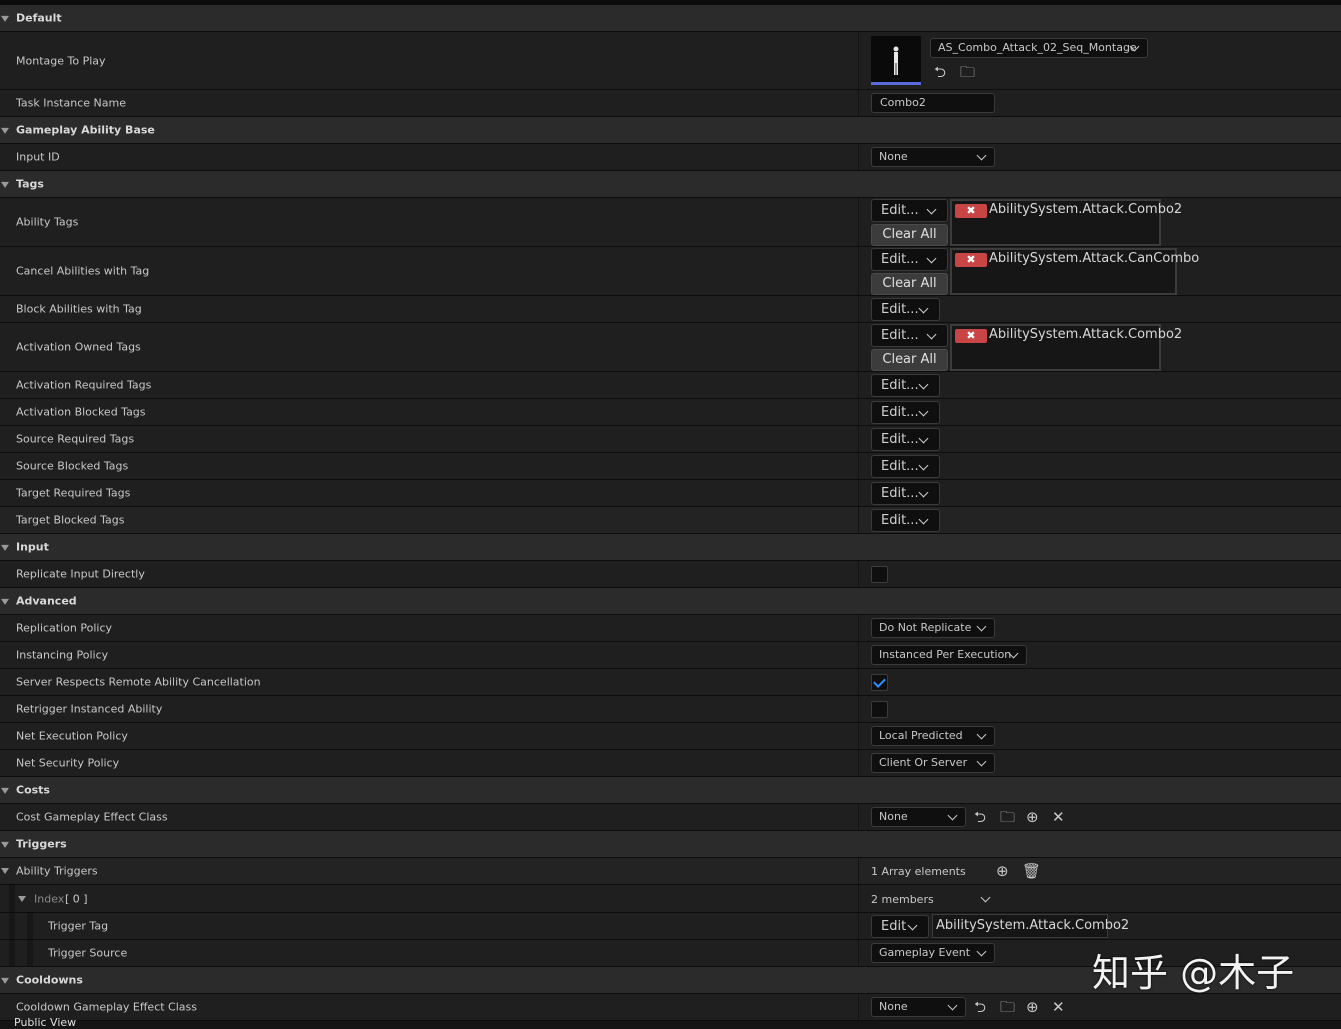  What do you see at coordinates (670, 18) in the screenshot?
I see `section-default: Default` at bounding box center [670, 18].